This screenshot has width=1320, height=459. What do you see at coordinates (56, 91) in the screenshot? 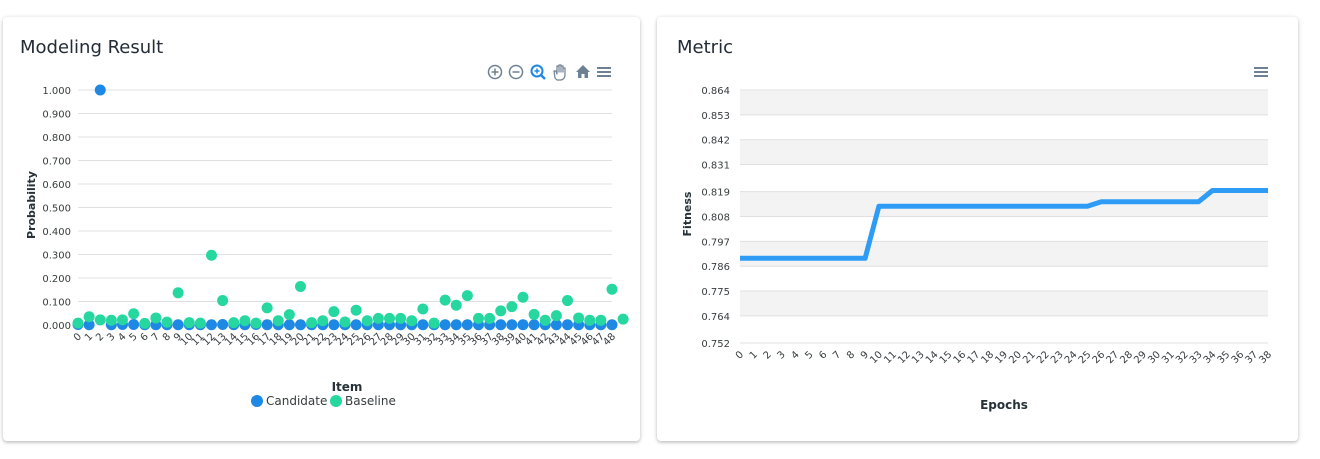
I see `y-tick-label: 1.000` at bounding box center [56, 91].